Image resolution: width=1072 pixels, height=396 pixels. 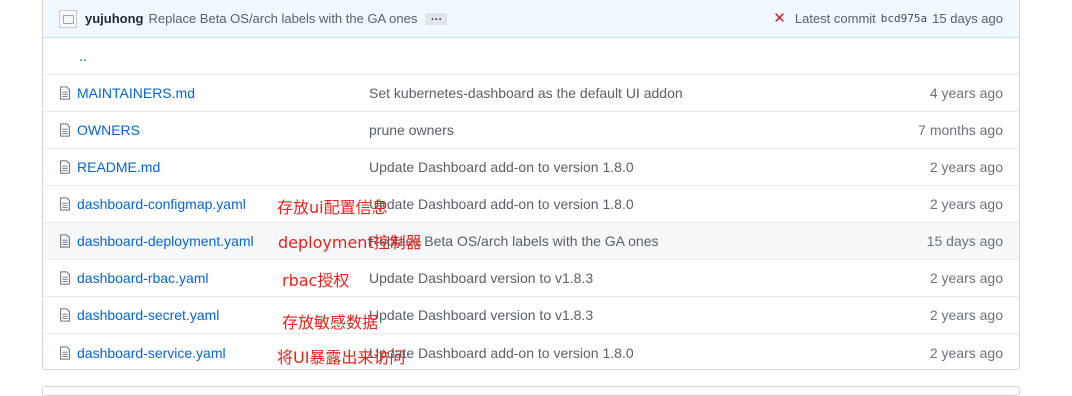 I want to click on file-row: OWNERS prune owners 7 months ago, so click(x=531, y=130).